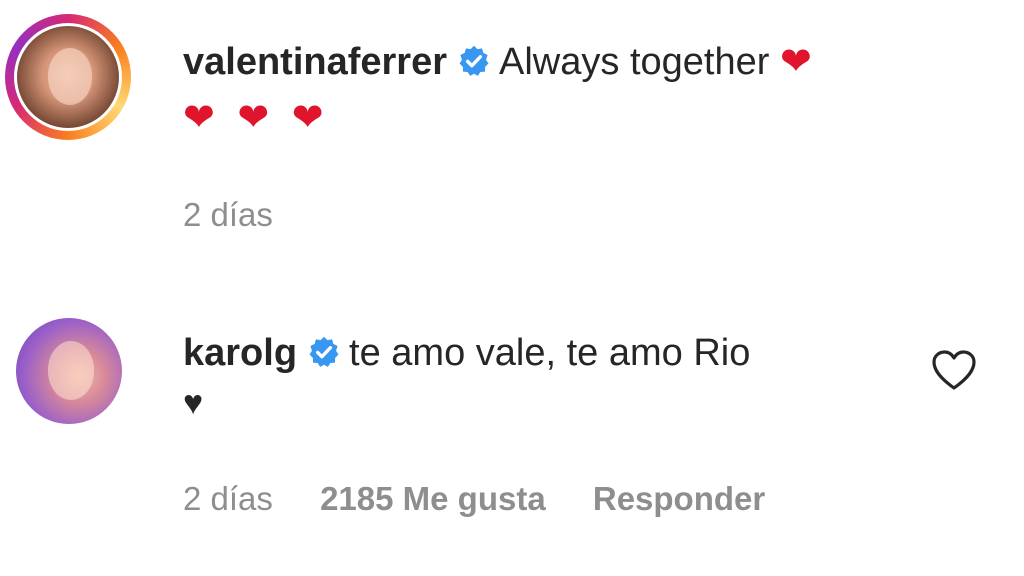 This screenshot has height=576, width=1024. I want to click on heart-emoji-row: ❤ ❤ ❤, so click(256, 118).